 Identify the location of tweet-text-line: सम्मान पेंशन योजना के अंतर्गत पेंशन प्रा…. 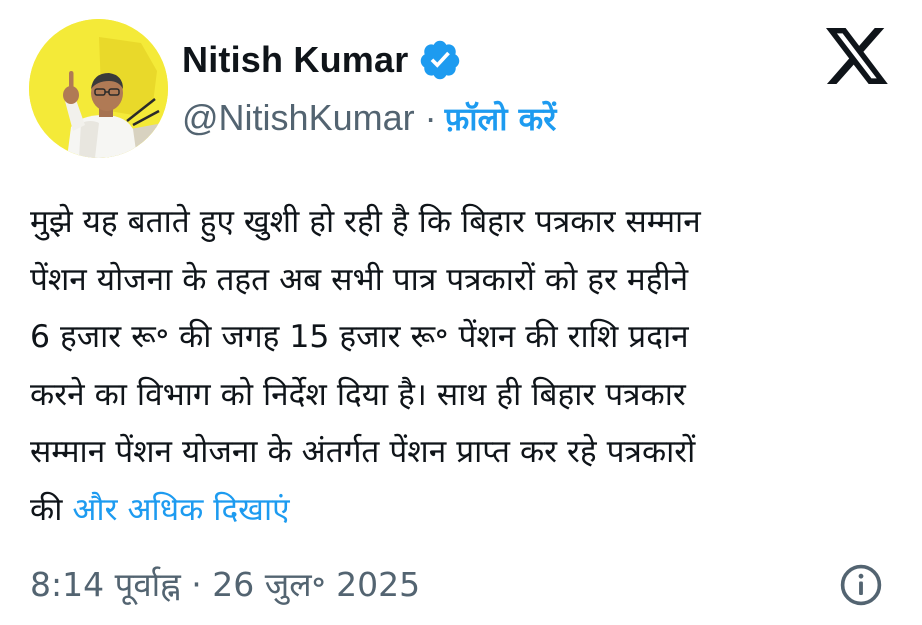
(363, 452).